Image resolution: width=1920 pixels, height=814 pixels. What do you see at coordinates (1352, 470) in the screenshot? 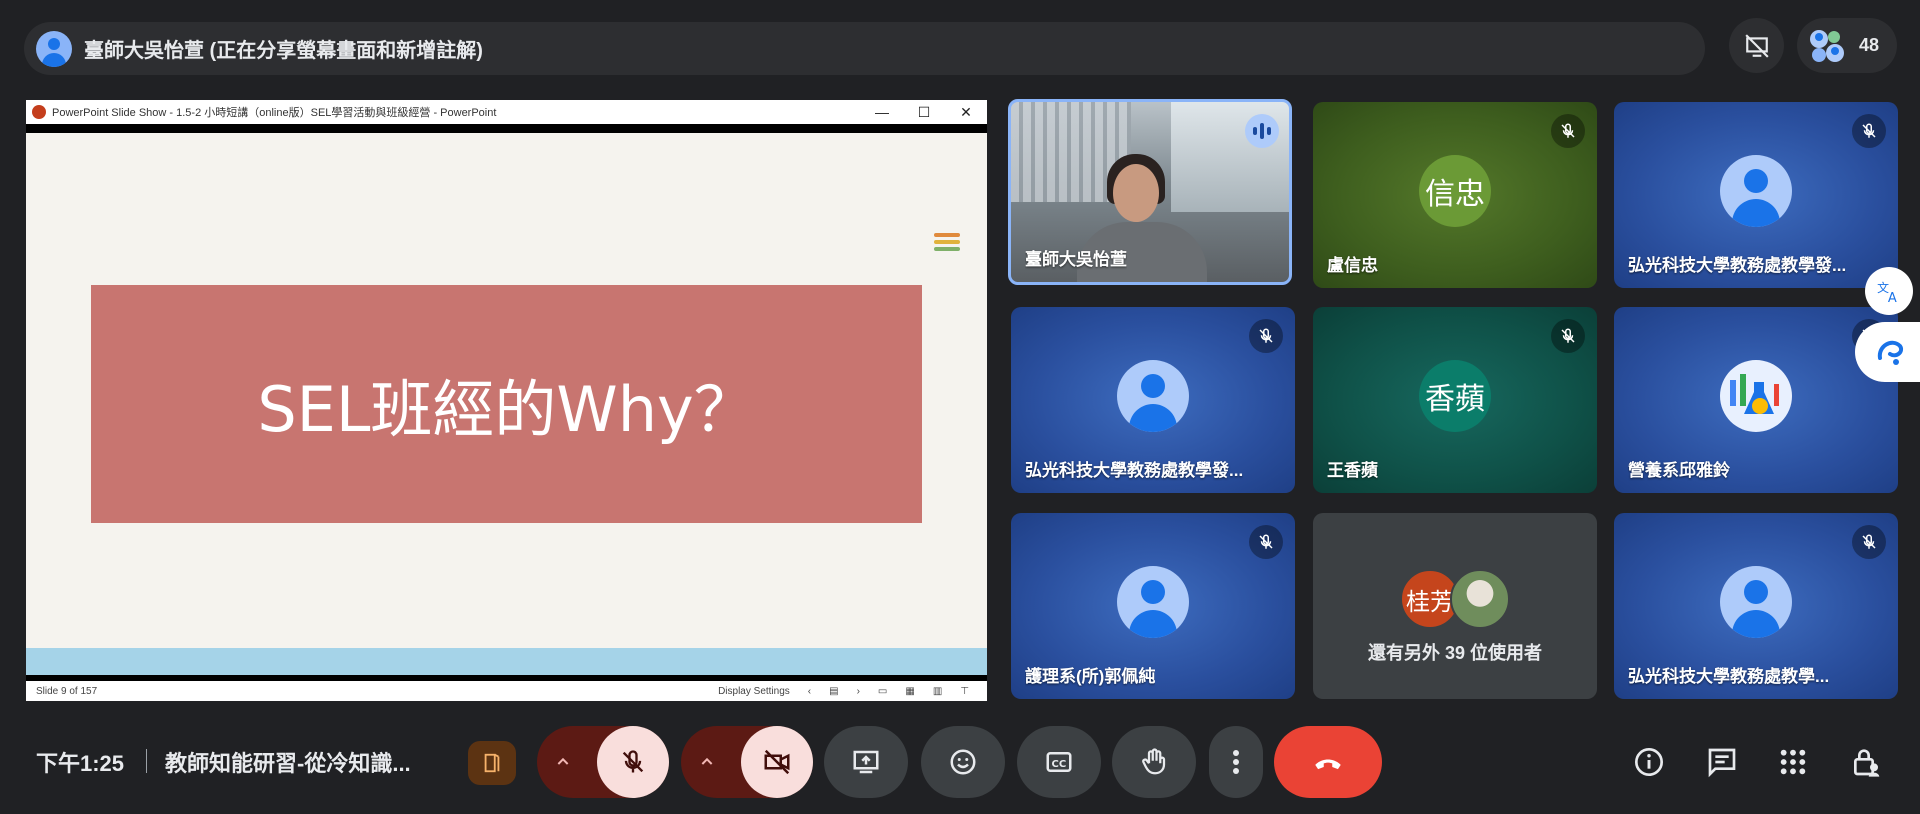
I see `participant-name: 王香蘋` at bounding box center [1352, 470].